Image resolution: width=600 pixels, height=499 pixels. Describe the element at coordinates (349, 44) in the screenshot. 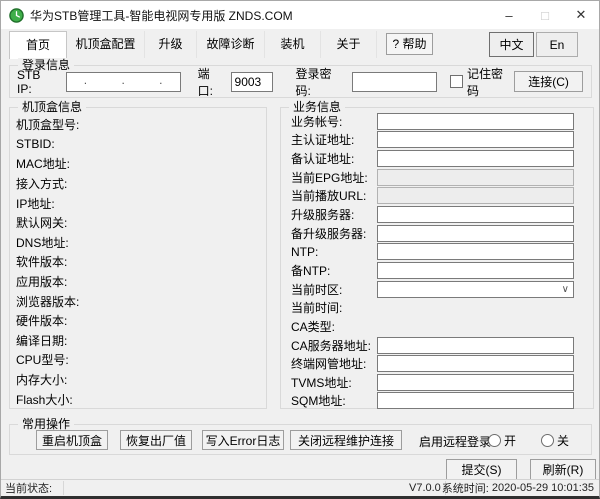

I see `tab-about: 关于` at that location.